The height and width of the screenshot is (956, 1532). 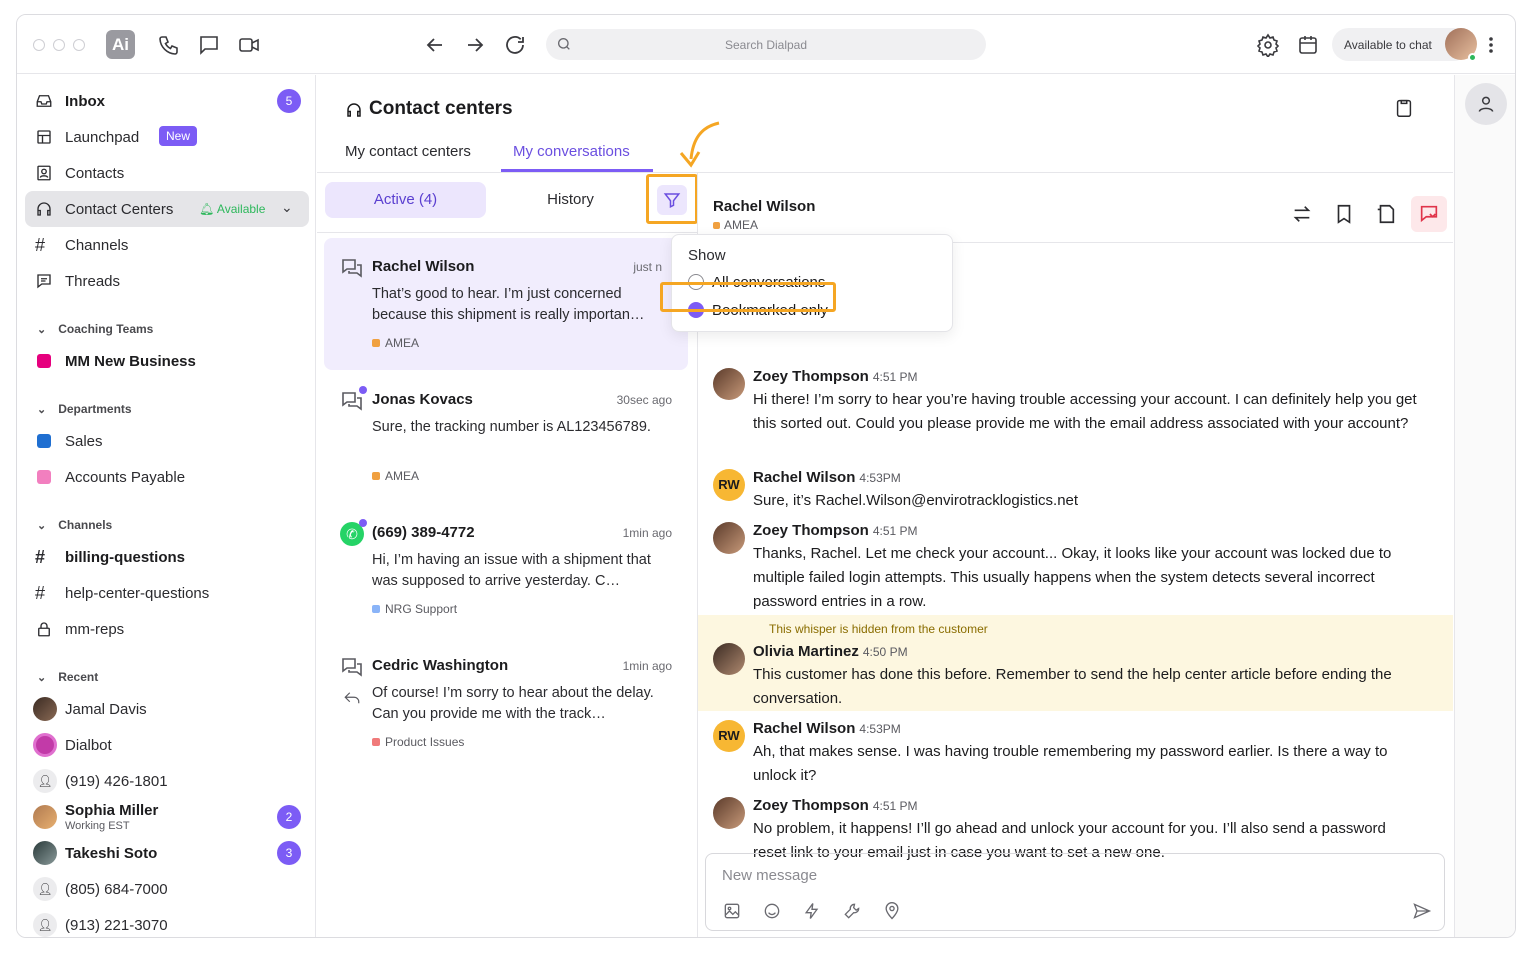 What do you see at coordinates (167, 101) in the screenshot?
I see `sidebar-item-inbox: Inbox 5` at bounding box center [167, 101].